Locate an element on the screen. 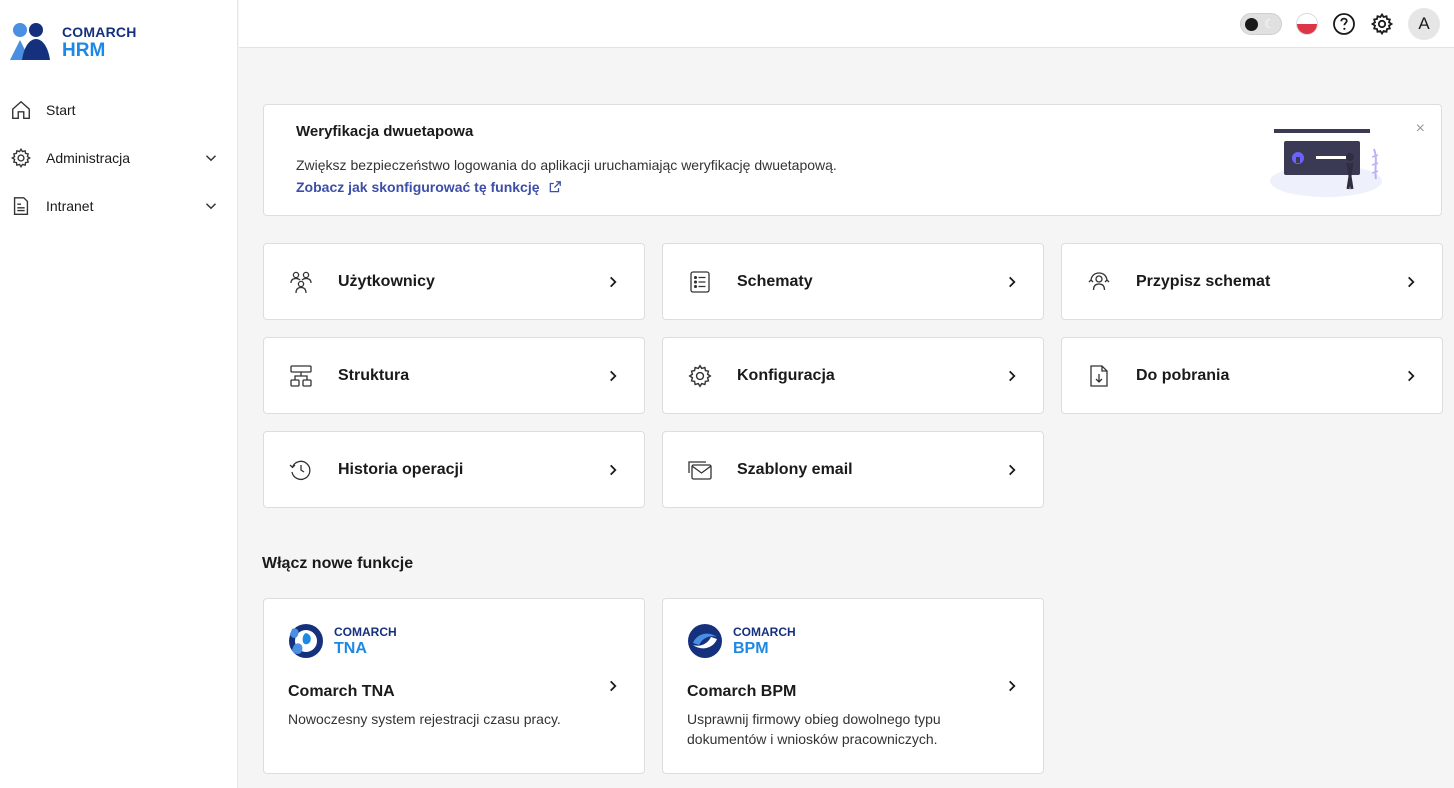  bpm-logo-product: BPM is located at coordinates (751, 648).